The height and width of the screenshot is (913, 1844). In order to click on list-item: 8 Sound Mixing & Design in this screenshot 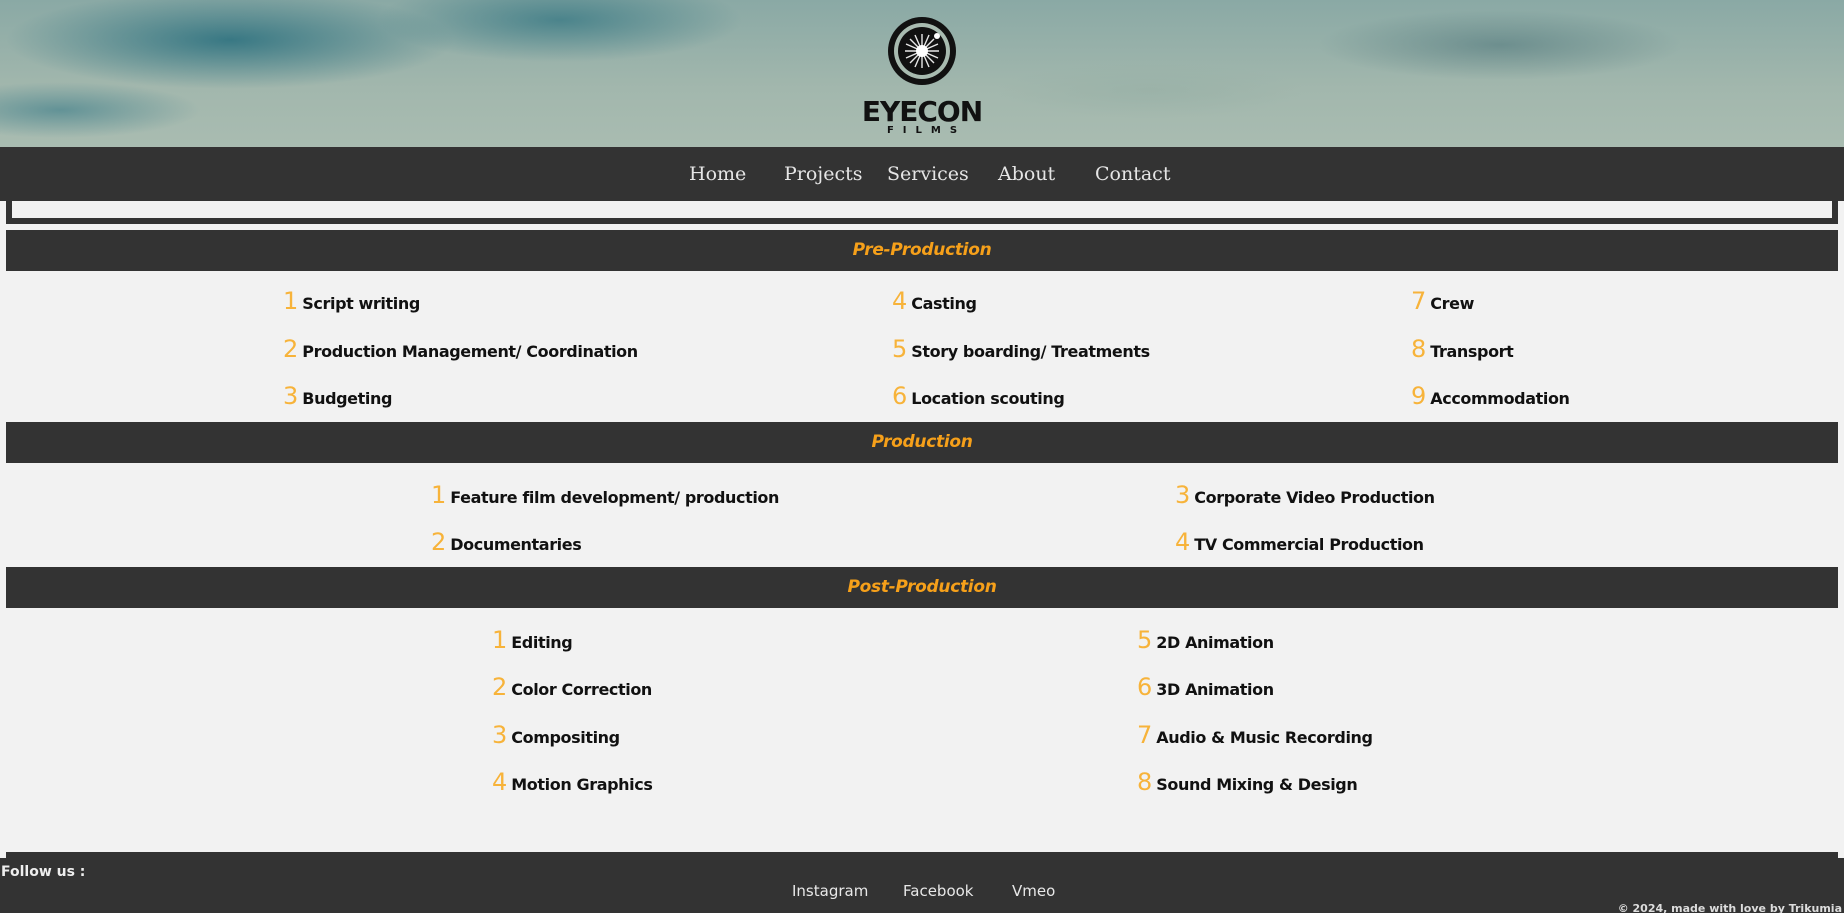, I will do `click(1247, 782)`.